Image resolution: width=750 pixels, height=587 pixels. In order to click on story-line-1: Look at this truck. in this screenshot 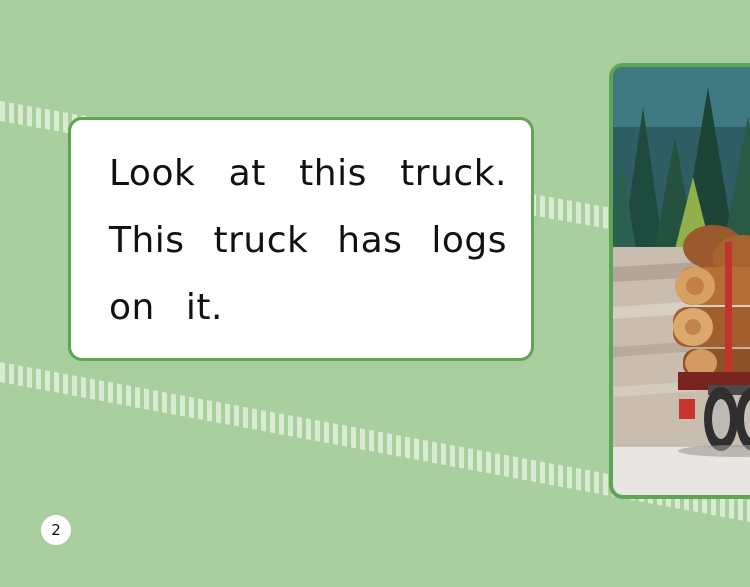, I will do `click(308, 173)`.